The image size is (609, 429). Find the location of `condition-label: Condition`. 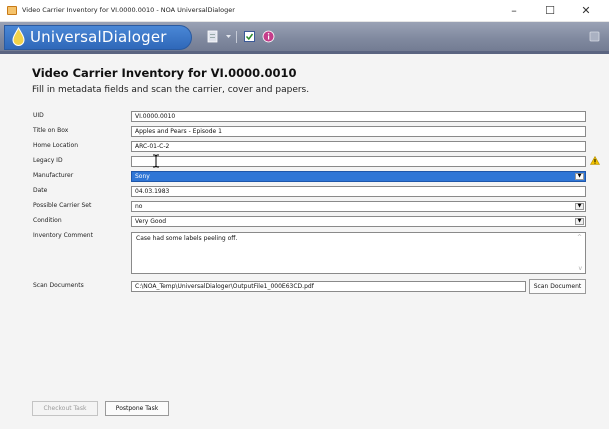

condition-label: Condition is located at coordinates (47, 220).